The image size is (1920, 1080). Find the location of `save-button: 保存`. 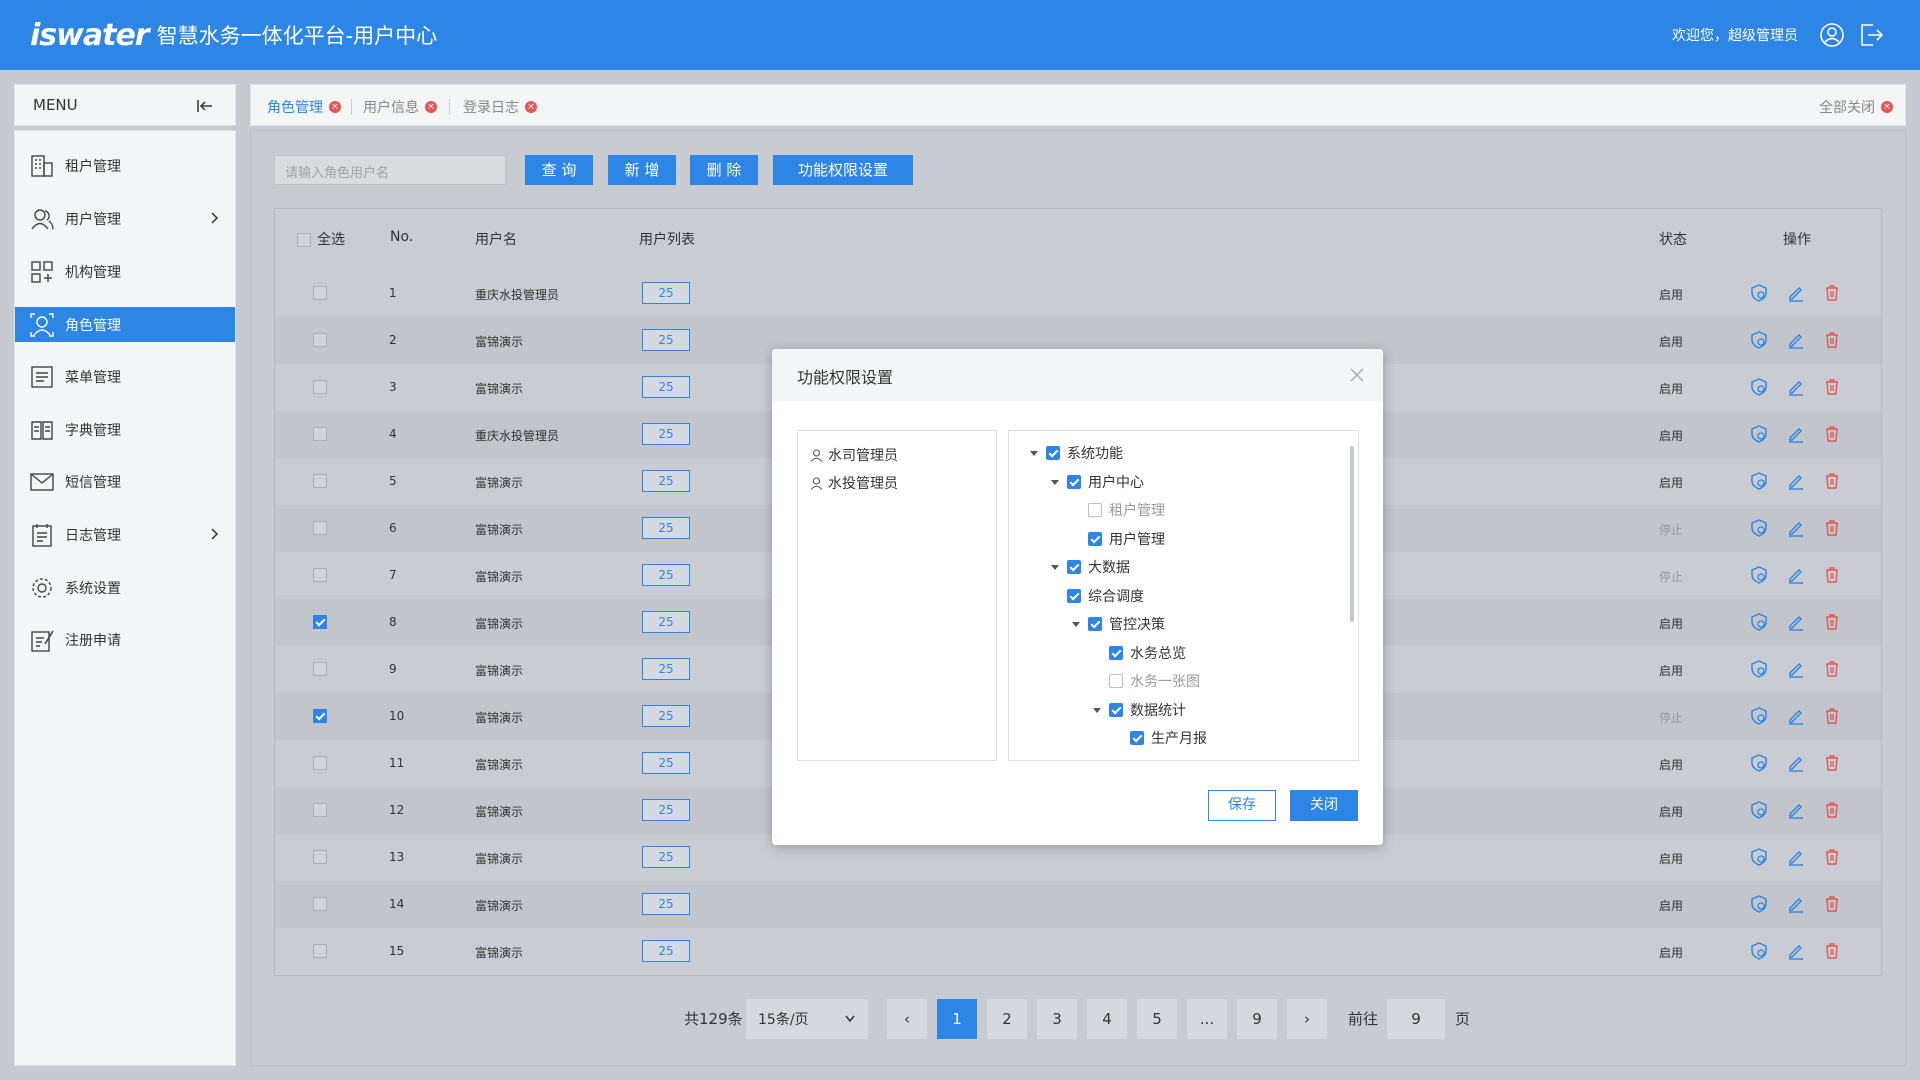

save-button: 保存 is located at coordinates (1242, 805).